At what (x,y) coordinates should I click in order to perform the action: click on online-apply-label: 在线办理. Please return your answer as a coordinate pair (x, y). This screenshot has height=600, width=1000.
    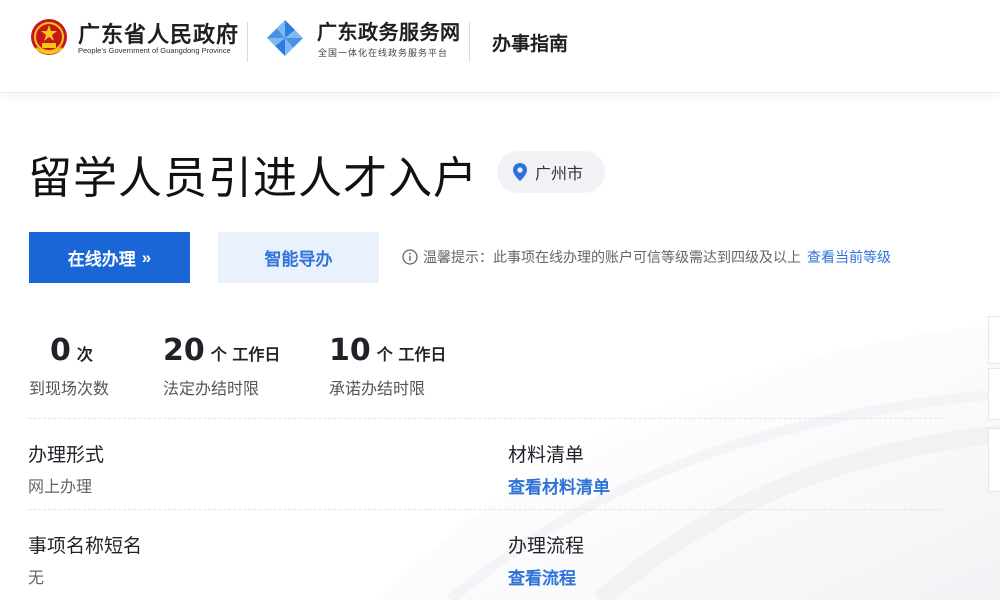
    Looking at the image, I should click on (101, 259).